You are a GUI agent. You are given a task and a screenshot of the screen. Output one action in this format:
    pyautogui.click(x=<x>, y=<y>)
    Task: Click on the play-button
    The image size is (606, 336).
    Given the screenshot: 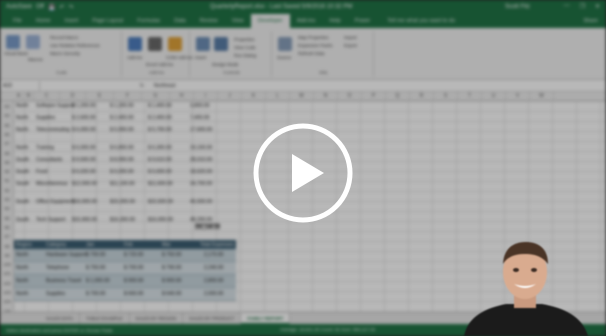 What is the action you would take?
    pyautogui.click(x=303, y=173)
    